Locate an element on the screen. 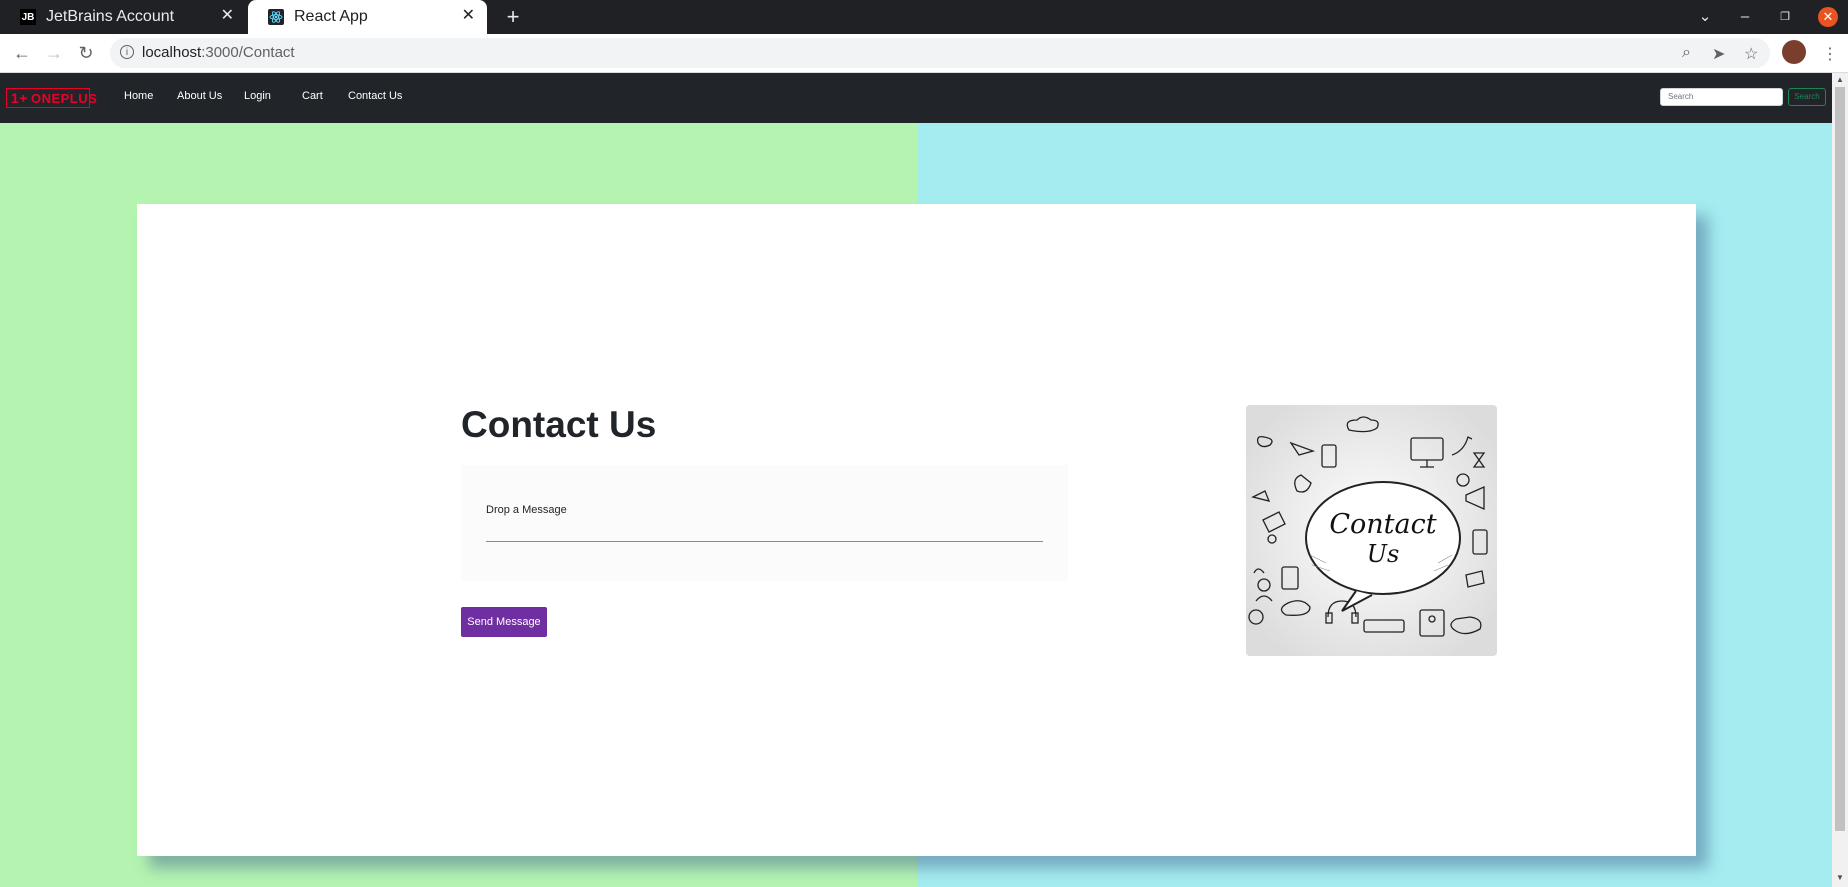 The height and width of the screenshot is (887, 1848). nav-cart: Cart is located at coordinates (312, 96).